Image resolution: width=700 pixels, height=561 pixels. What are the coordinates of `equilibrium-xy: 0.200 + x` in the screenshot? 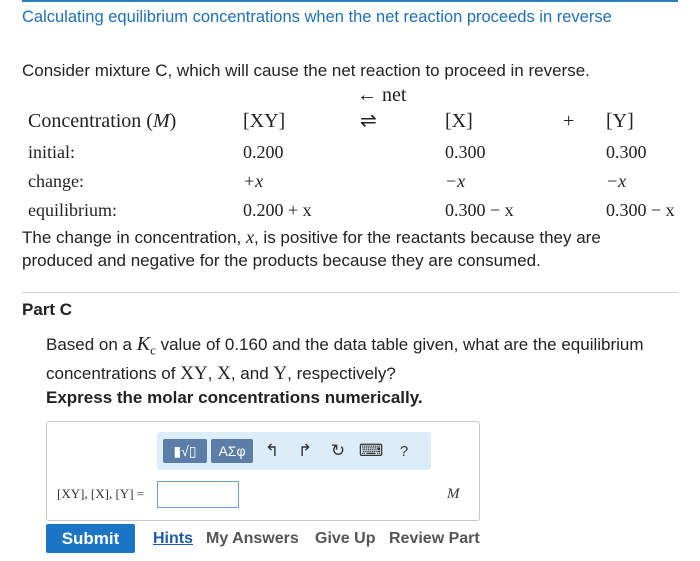 It's located at (277, 210).